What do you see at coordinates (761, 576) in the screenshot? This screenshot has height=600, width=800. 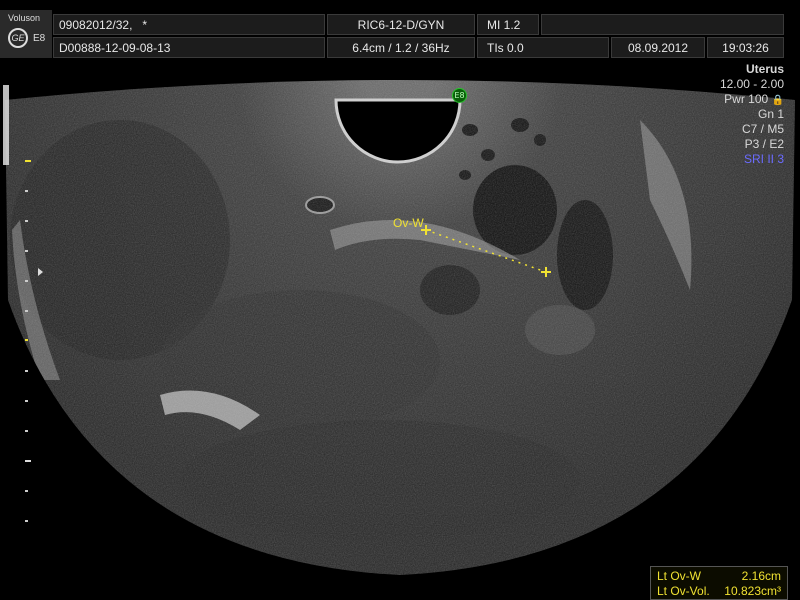 I see `measurement-value-width: 2.16cm` at bounding box center [761, 576].